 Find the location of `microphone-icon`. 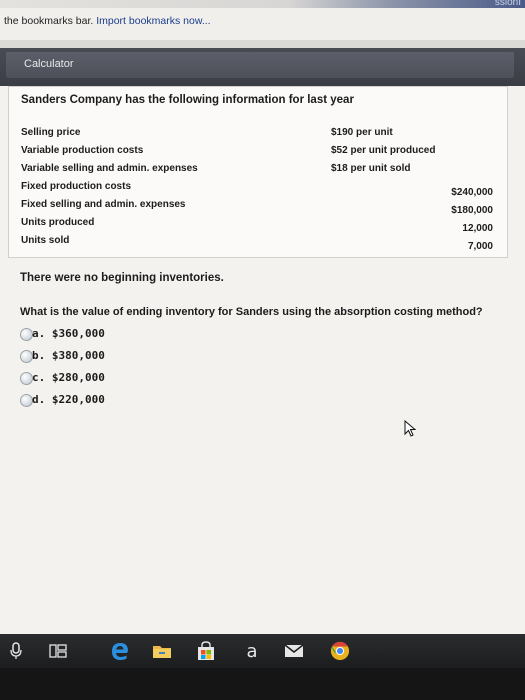

microphone-icon is located at coordinates (16, 651).